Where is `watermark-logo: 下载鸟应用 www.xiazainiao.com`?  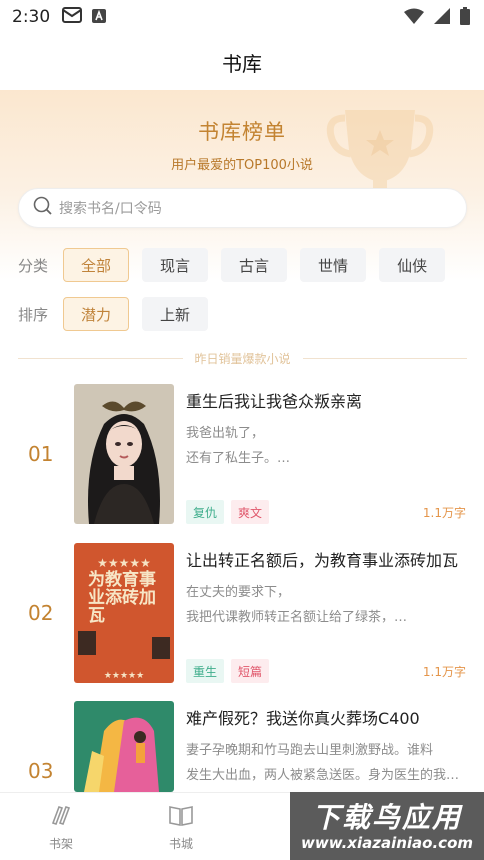 watermark-logo: 下载鸟应用 www.xiazainiao.com is located at coordinates (387, 826).